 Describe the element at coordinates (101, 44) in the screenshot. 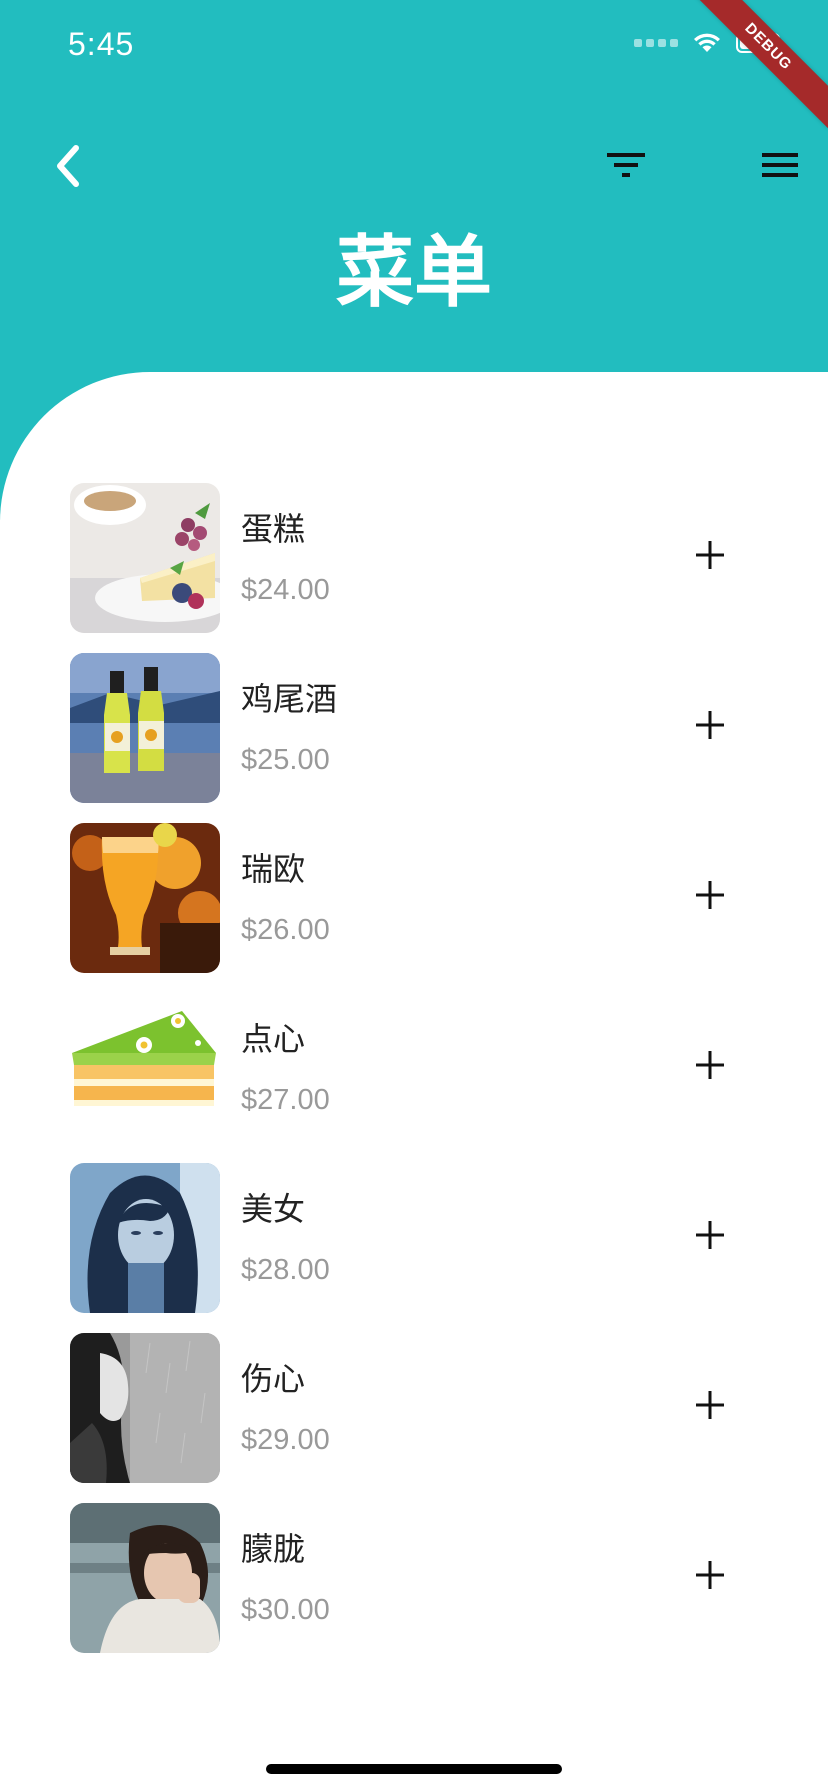

I see `status-time: 5:45` at that location.